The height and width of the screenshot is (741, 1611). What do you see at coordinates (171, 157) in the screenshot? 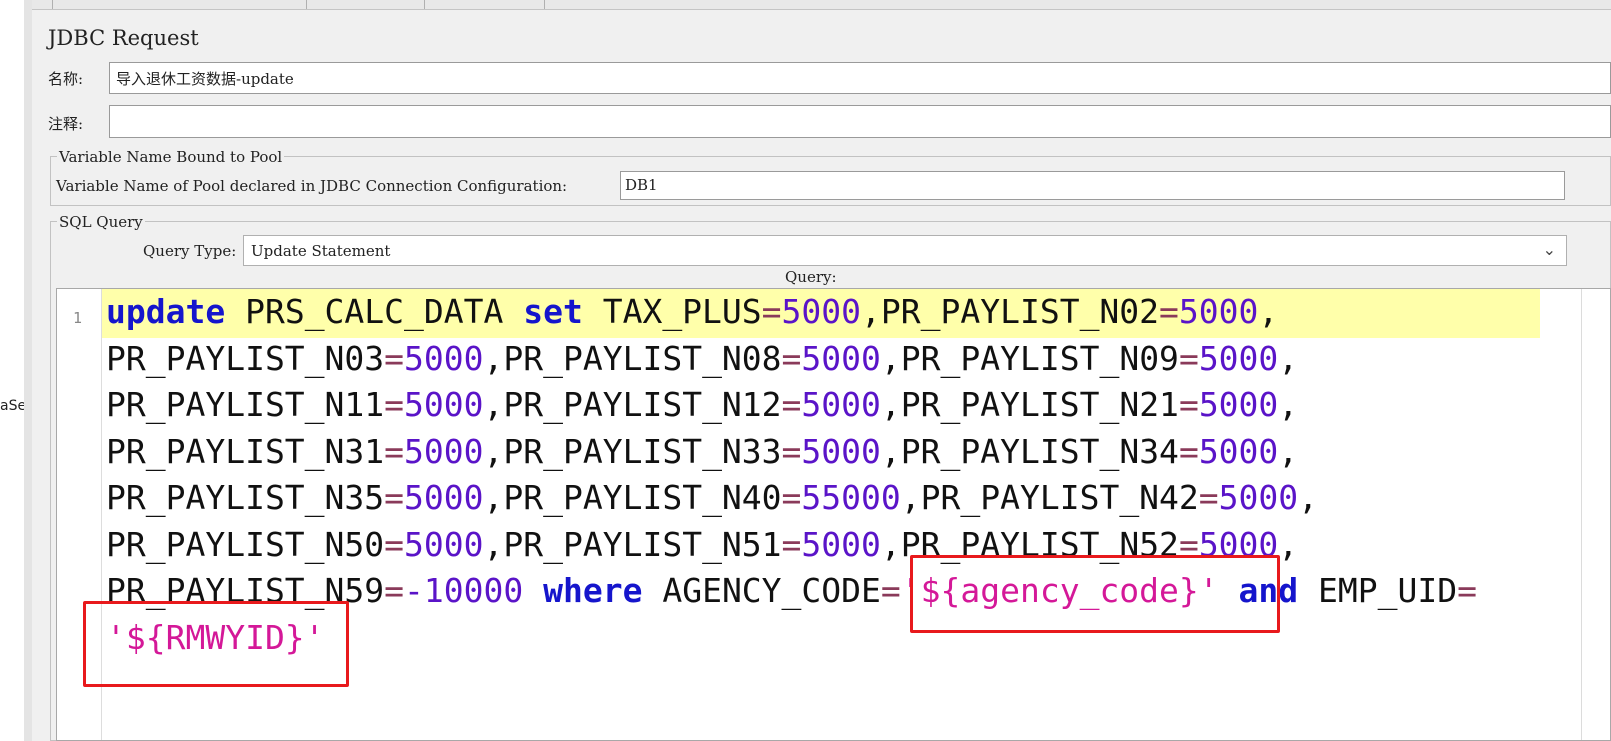
I see `pool-group-legend: Variable Name Bound to Pool` at bounding box center [171, 157].